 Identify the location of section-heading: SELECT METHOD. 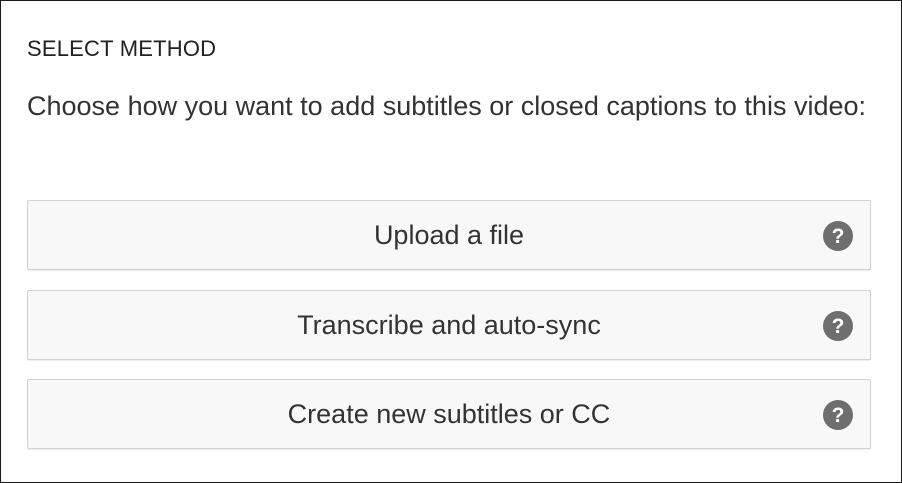
(122, 48).